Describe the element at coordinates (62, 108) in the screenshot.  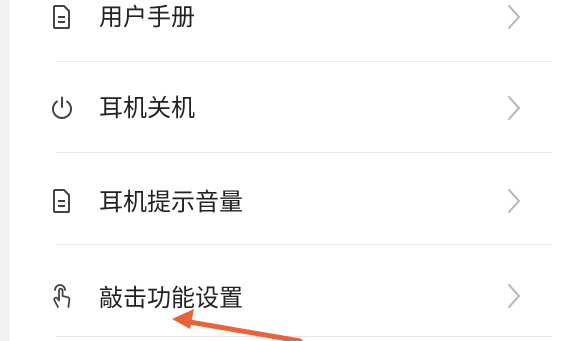
I see `power-icon` at that location.